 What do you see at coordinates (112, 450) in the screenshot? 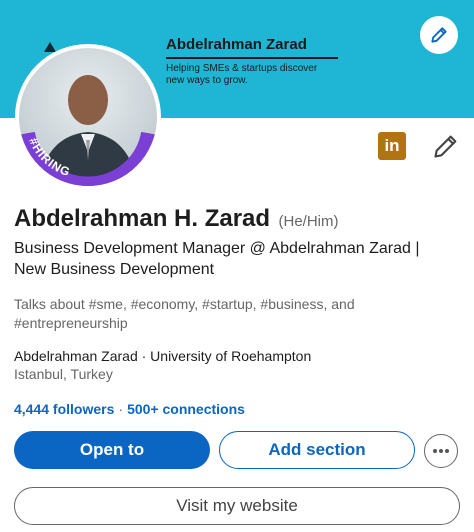
I see `open-to-button: Open to` at bounding box center [112, 450].